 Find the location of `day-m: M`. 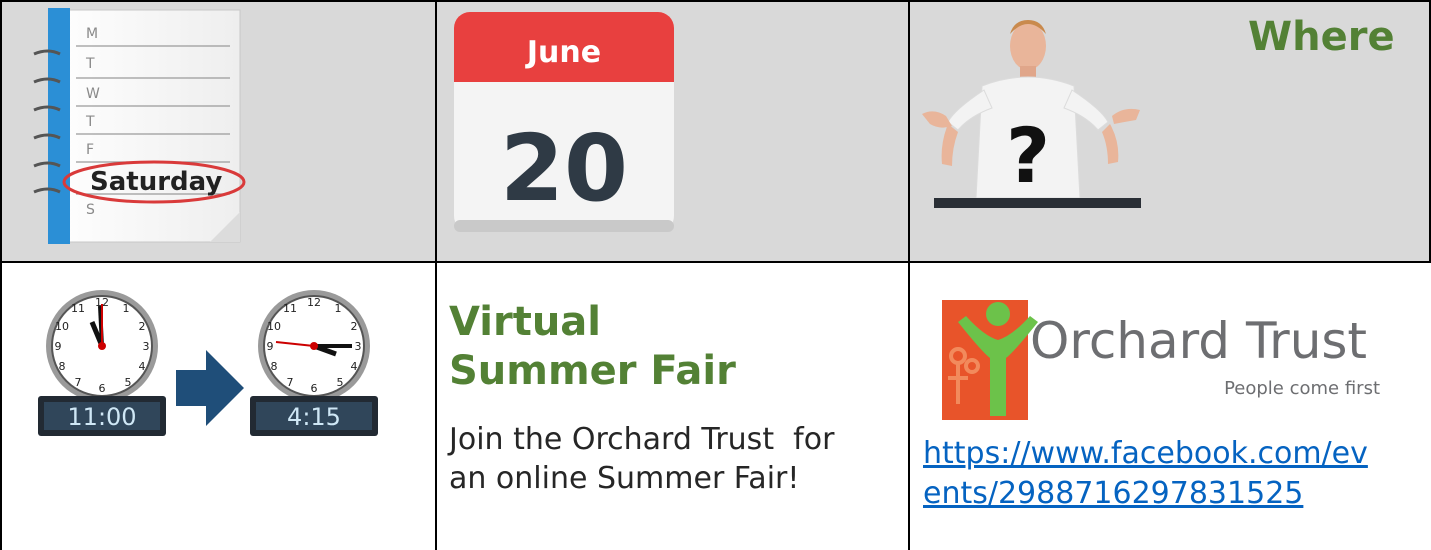

day-m: M is located at coordinates (92, 34).